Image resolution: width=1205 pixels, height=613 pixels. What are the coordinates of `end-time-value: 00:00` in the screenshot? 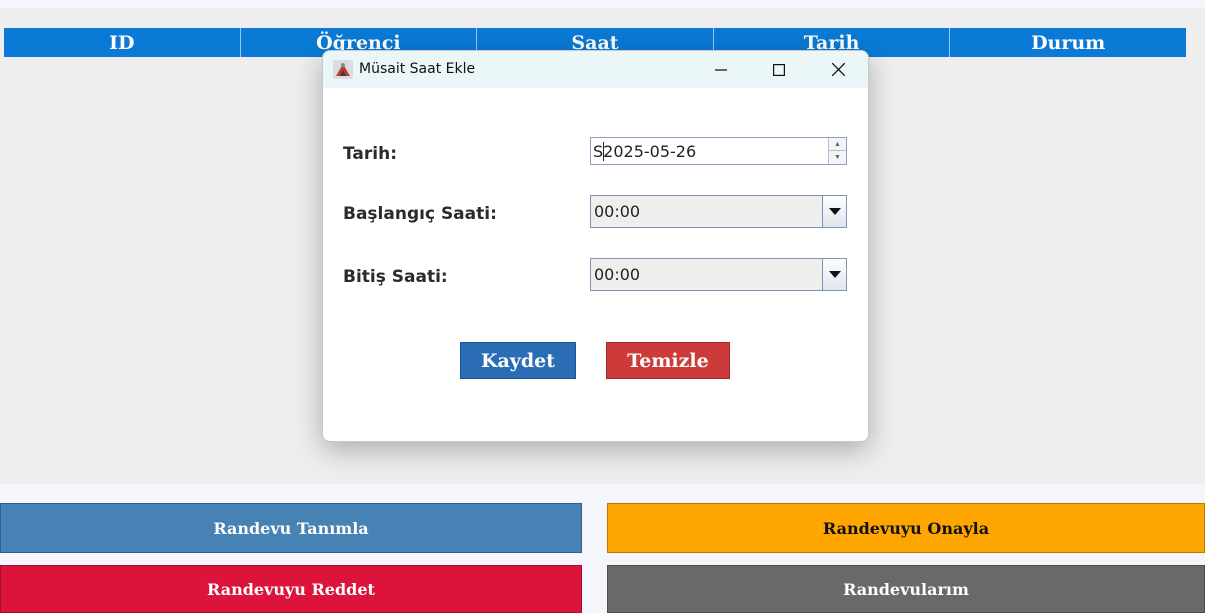 It's located at (617, 274).